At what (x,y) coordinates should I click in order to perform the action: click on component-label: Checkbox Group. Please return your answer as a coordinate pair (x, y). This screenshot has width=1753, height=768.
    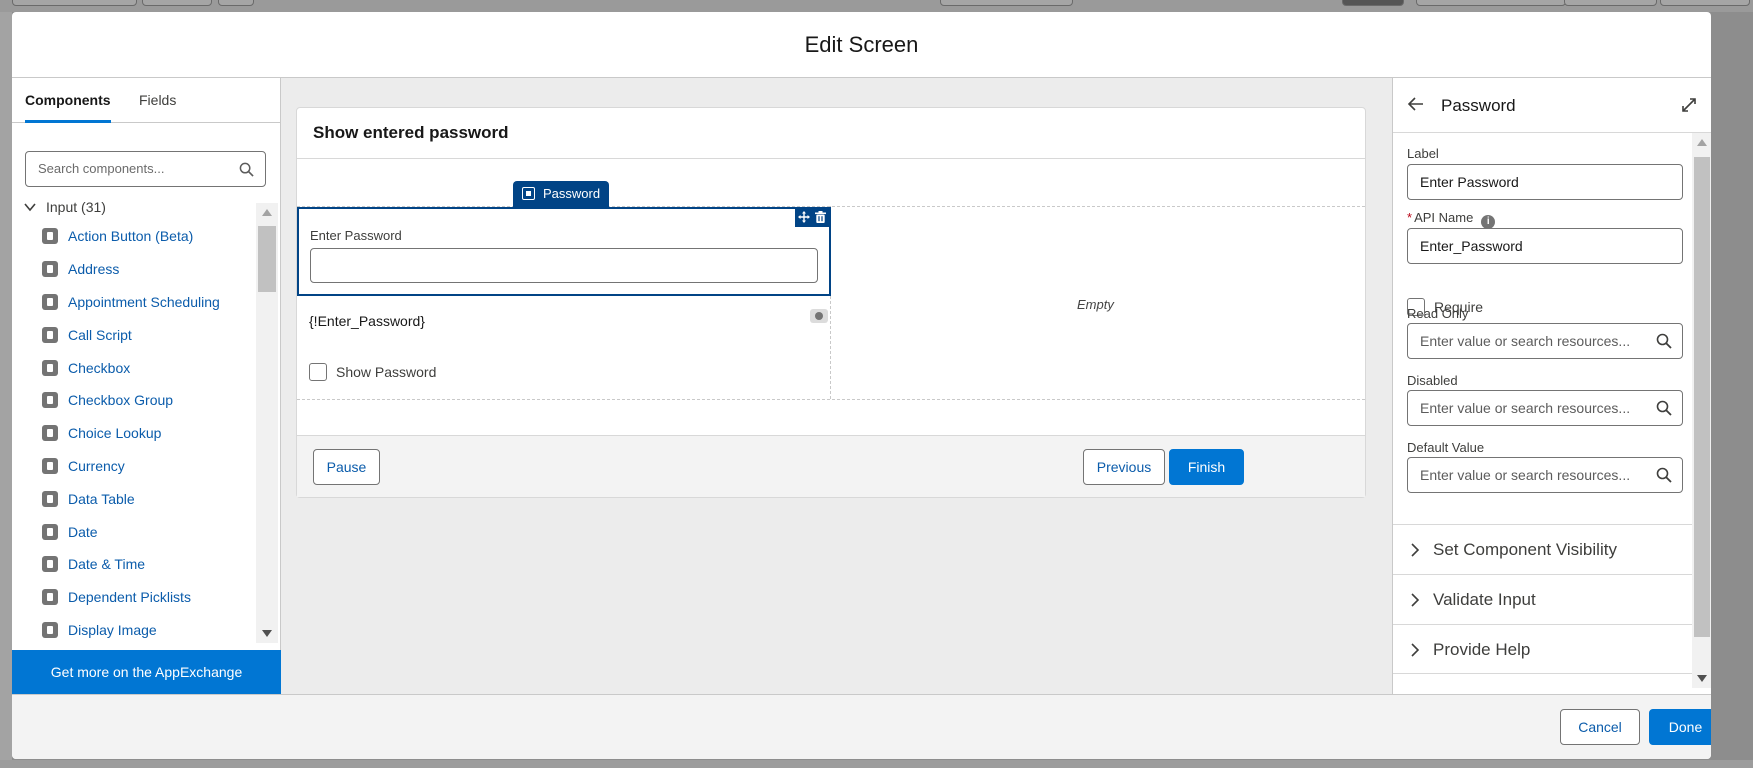
    Looking at the image, I should click on (121, 400).